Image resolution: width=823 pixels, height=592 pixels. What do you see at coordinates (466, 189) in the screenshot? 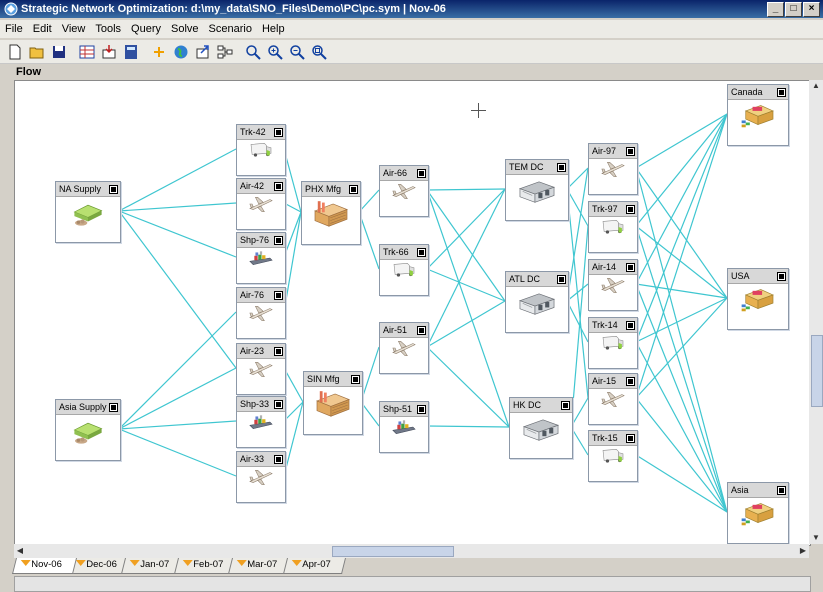
I see `link-air-66-tem-dc` at bounding box center [466, 189].